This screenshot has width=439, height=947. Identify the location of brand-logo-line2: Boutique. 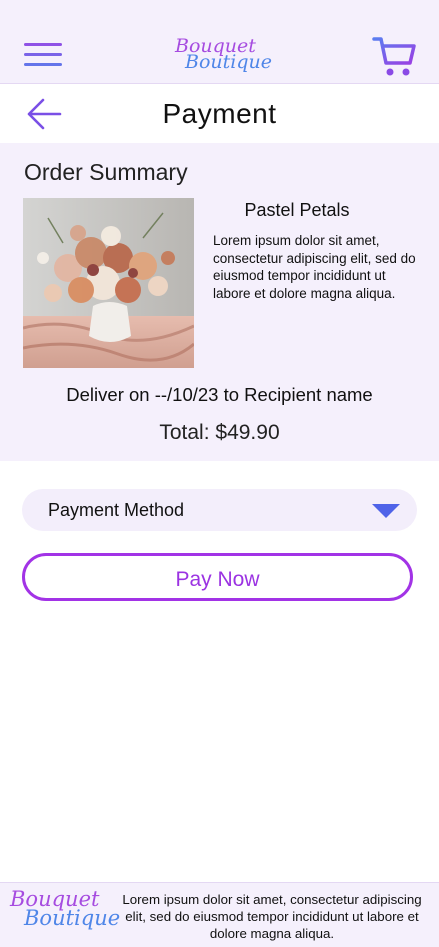
(228, 62).